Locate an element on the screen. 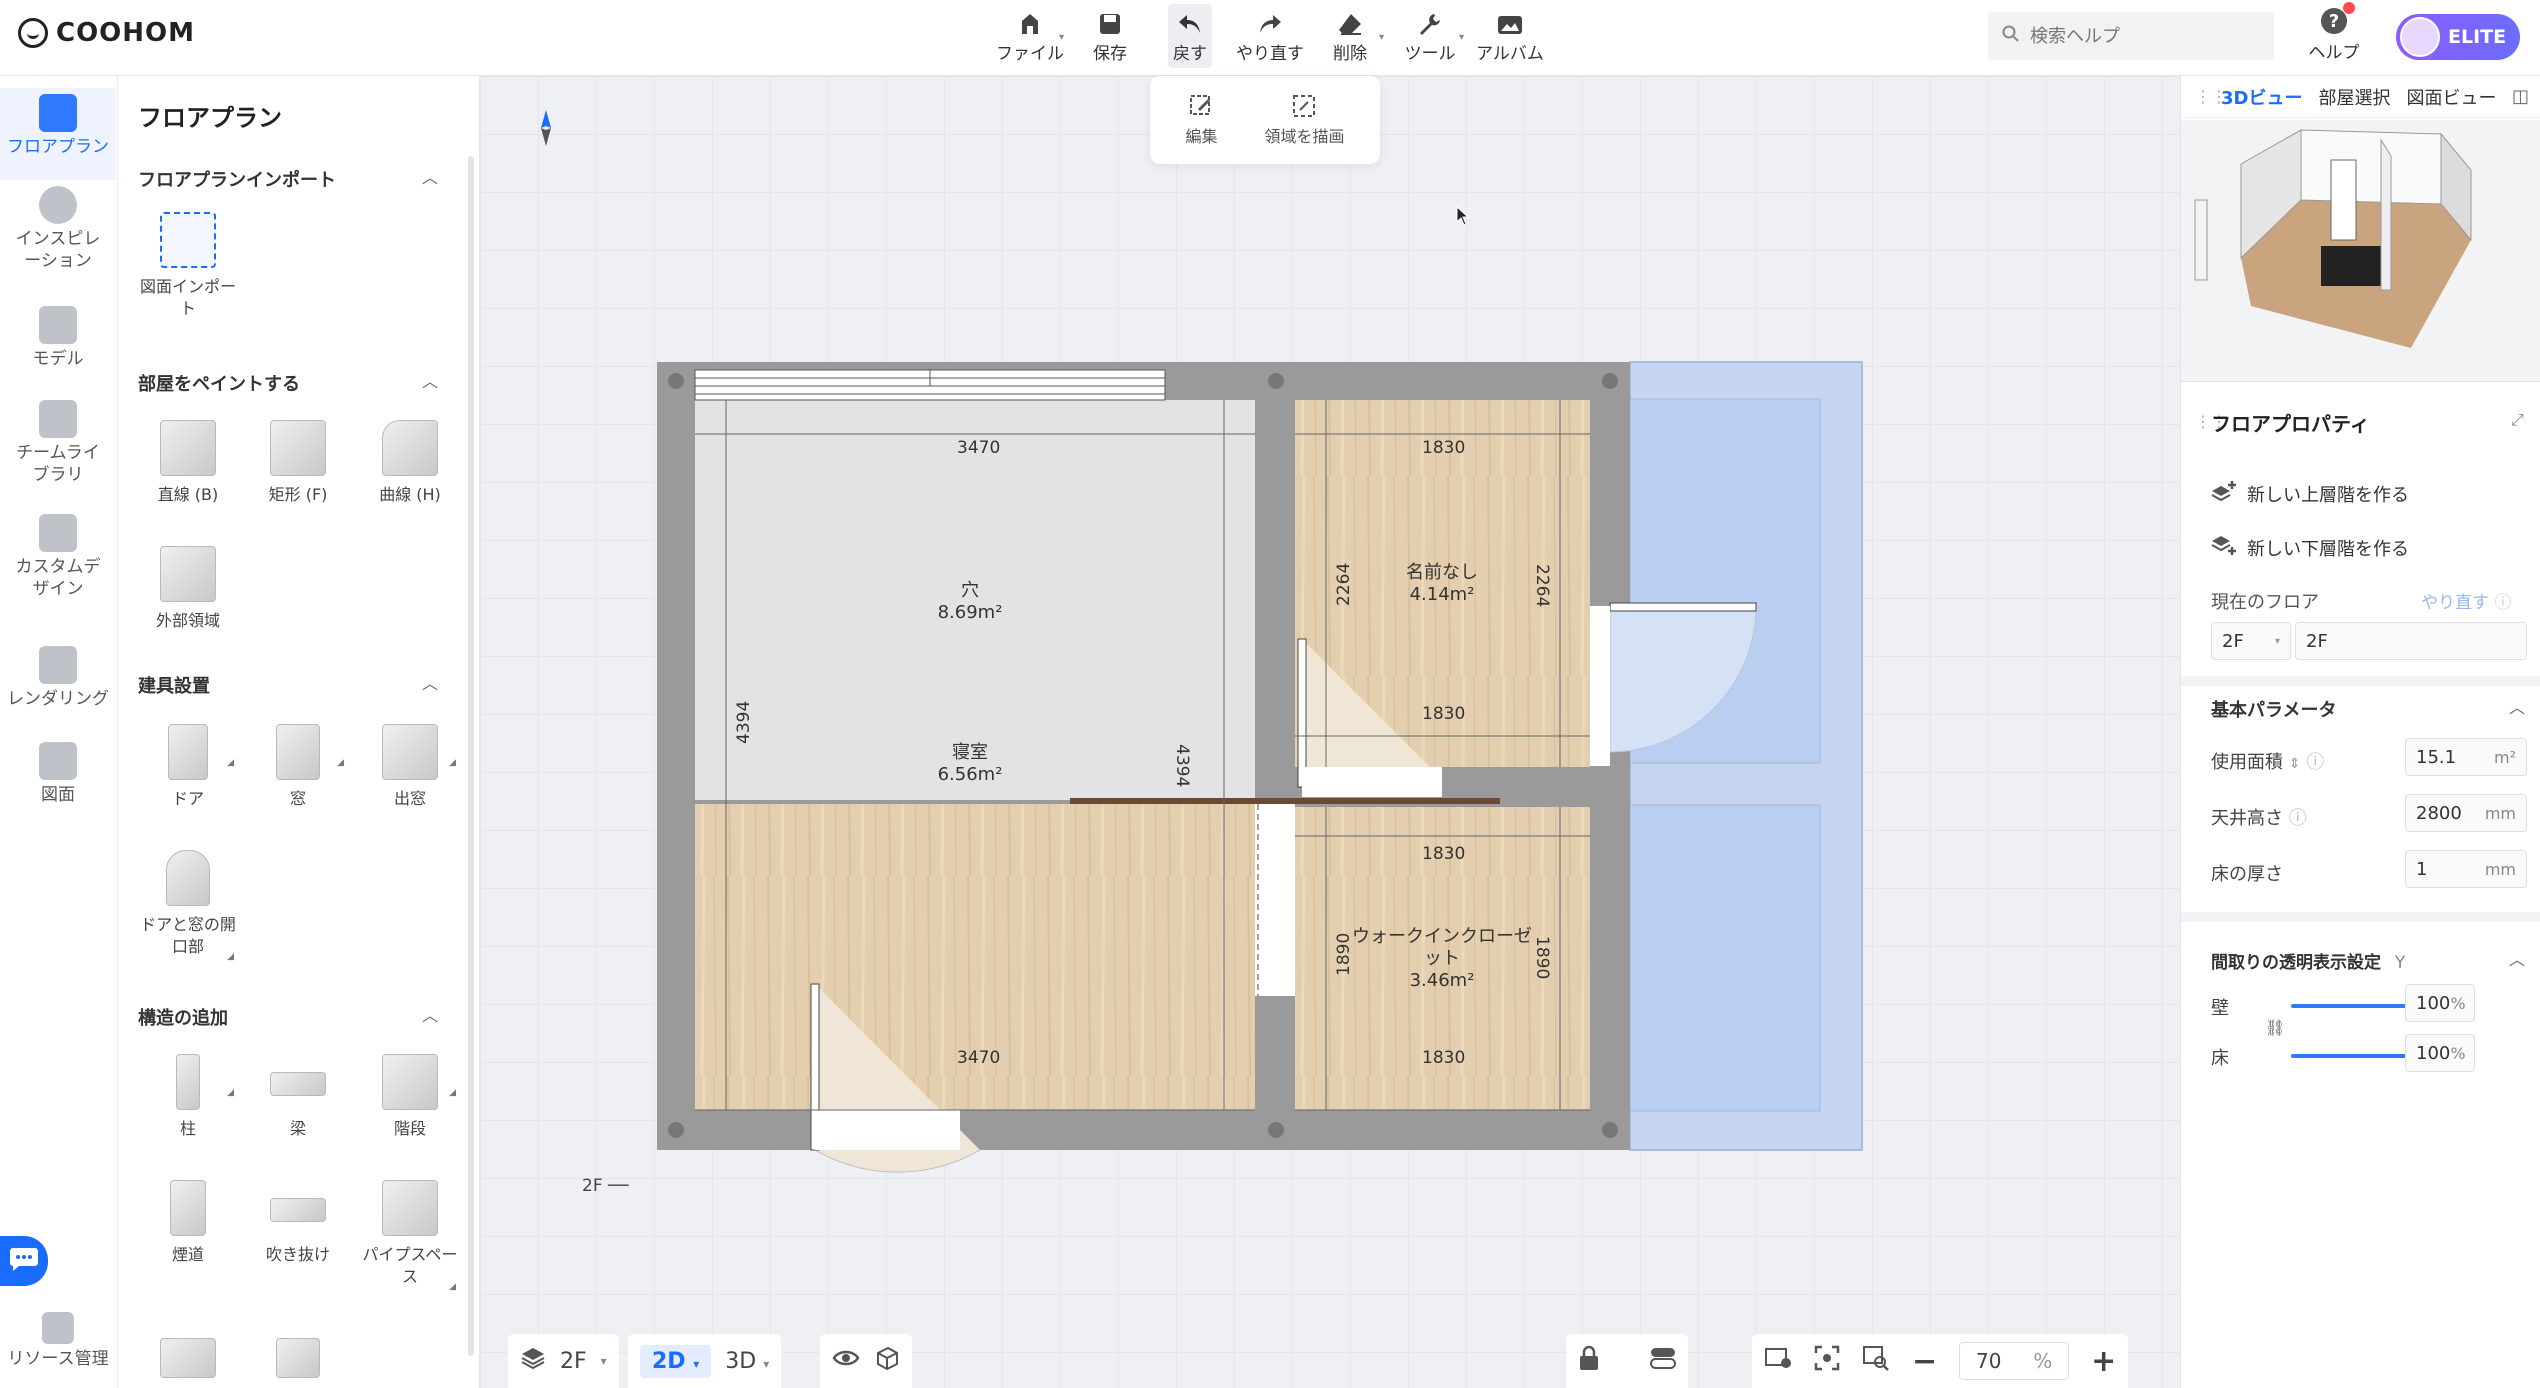  save-button: 保存 is located at coordinates (1110, 36).